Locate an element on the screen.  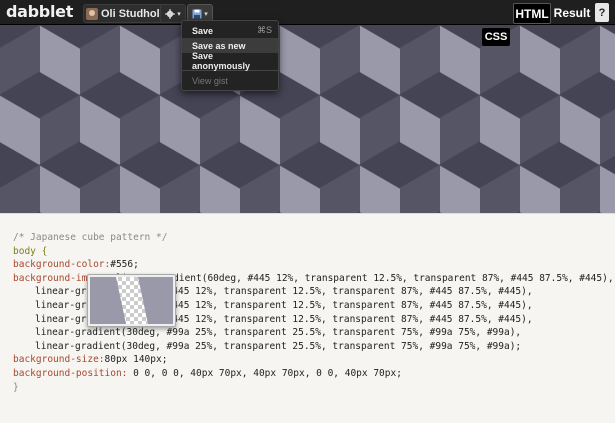
gradient-swatch is located at coordinates (131, 300).